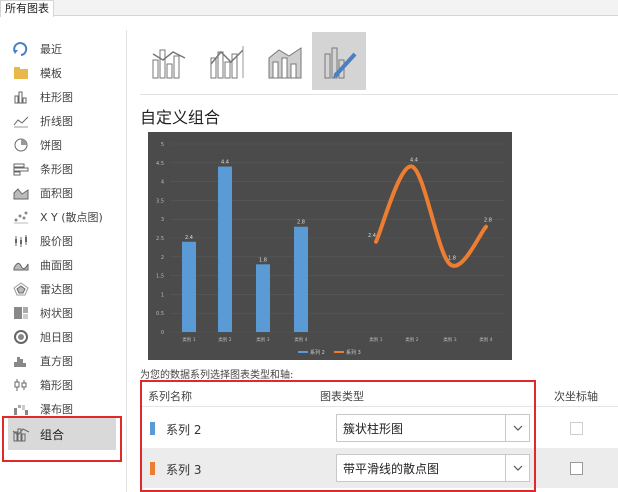  I want to click on nav-item-label: 柱形图, so click(56, 97).